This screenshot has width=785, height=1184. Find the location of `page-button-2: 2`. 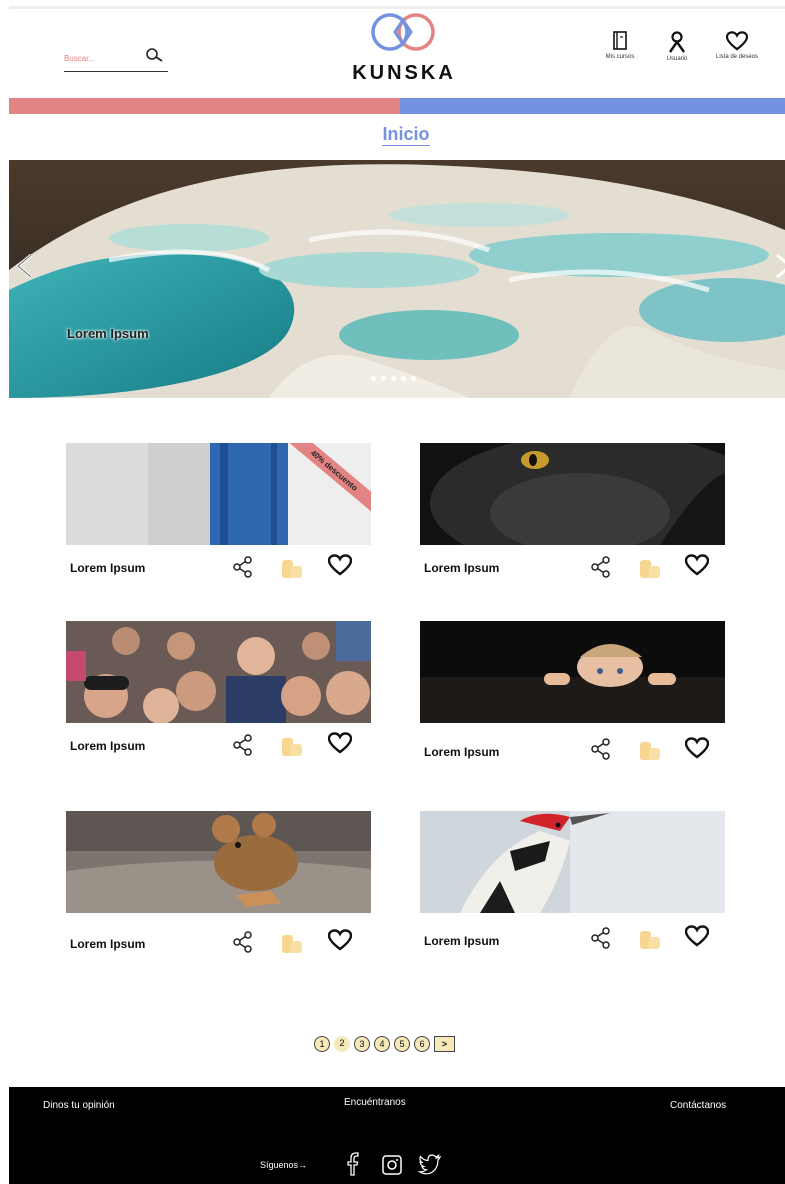

page-button-2: 2 is located at coordinates (342, 1044).